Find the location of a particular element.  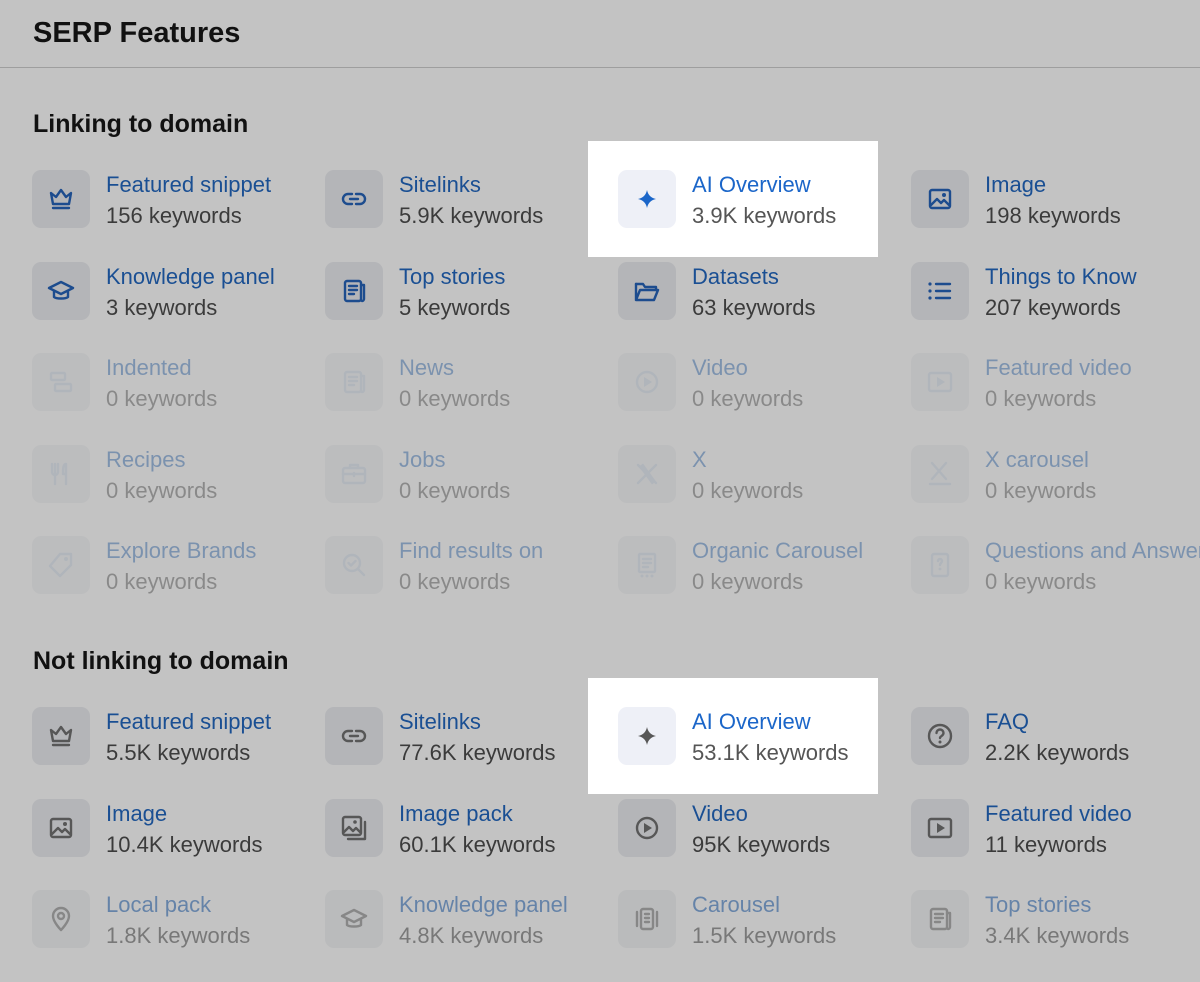

feature-keyword-count: 1.8K keywords is located at coordinates (178, 935).